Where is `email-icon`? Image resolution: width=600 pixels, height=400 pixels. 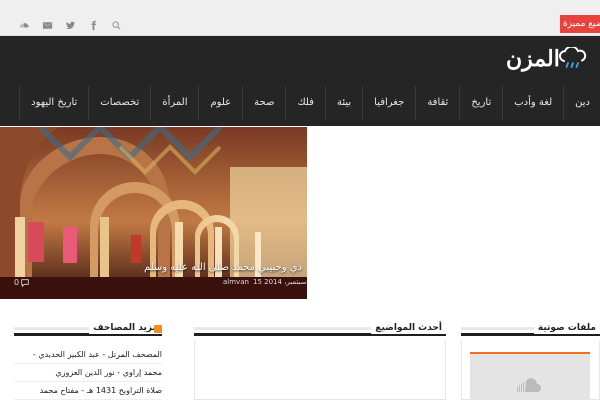
email-icon is located at coordinates (47, 25).